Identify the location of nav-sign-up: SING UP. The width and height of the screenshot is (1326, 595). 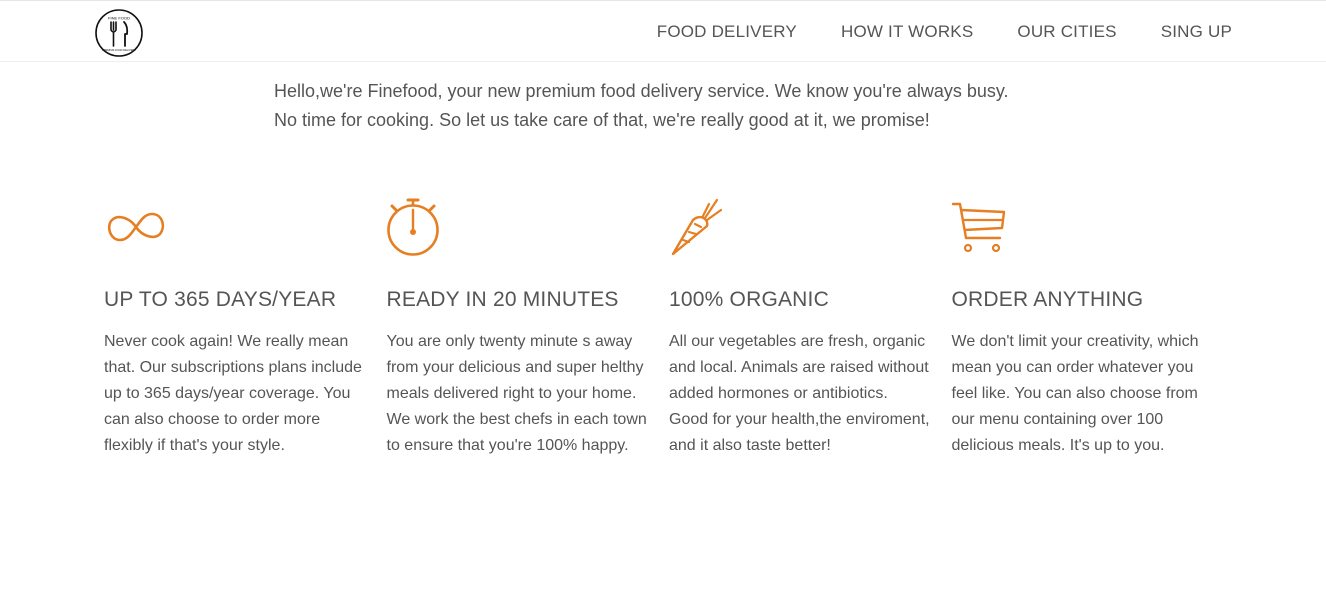
(1196, 32).